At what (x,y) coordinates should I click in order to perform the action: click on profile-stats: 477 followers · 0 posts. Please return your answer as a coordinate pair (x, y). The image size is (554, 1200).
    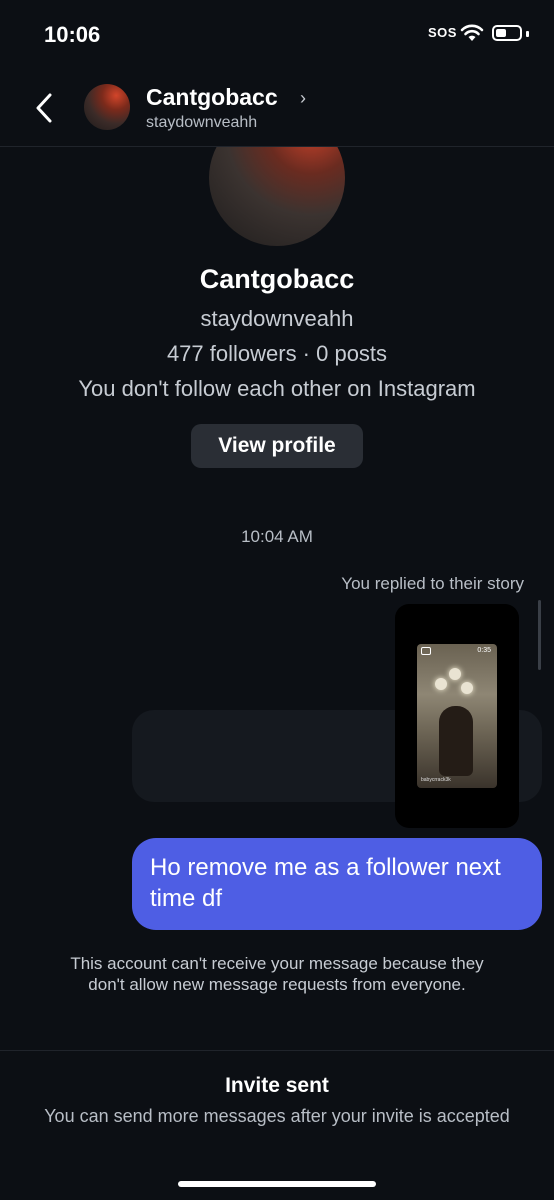
    Looking at the image, I should click on (277, 353).